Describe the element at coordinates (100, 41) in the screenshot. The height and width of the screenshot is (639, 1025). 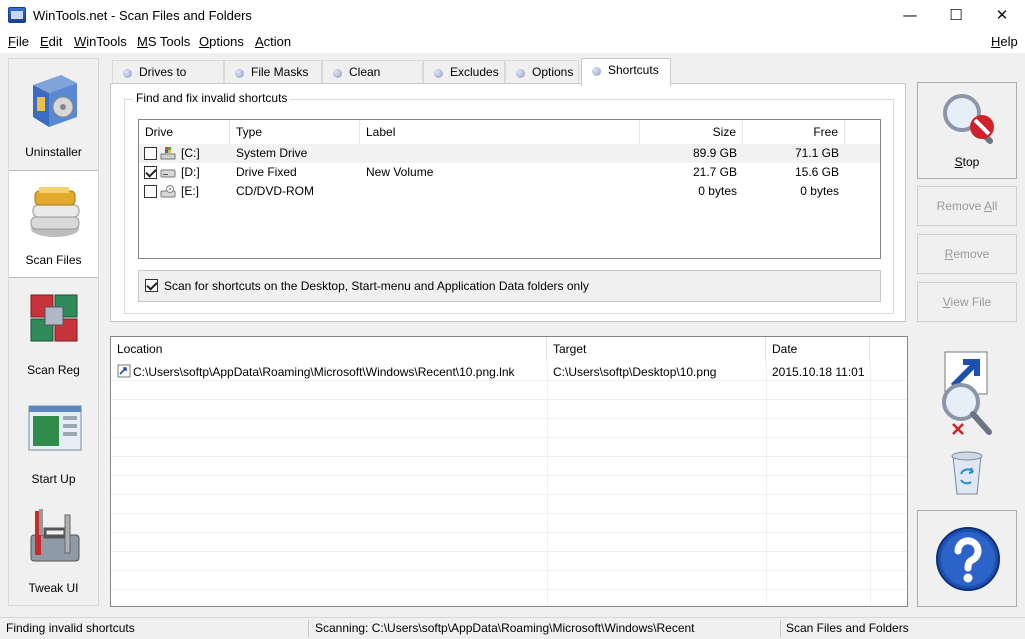
I see `menu-wintools: WinTools` at that location.